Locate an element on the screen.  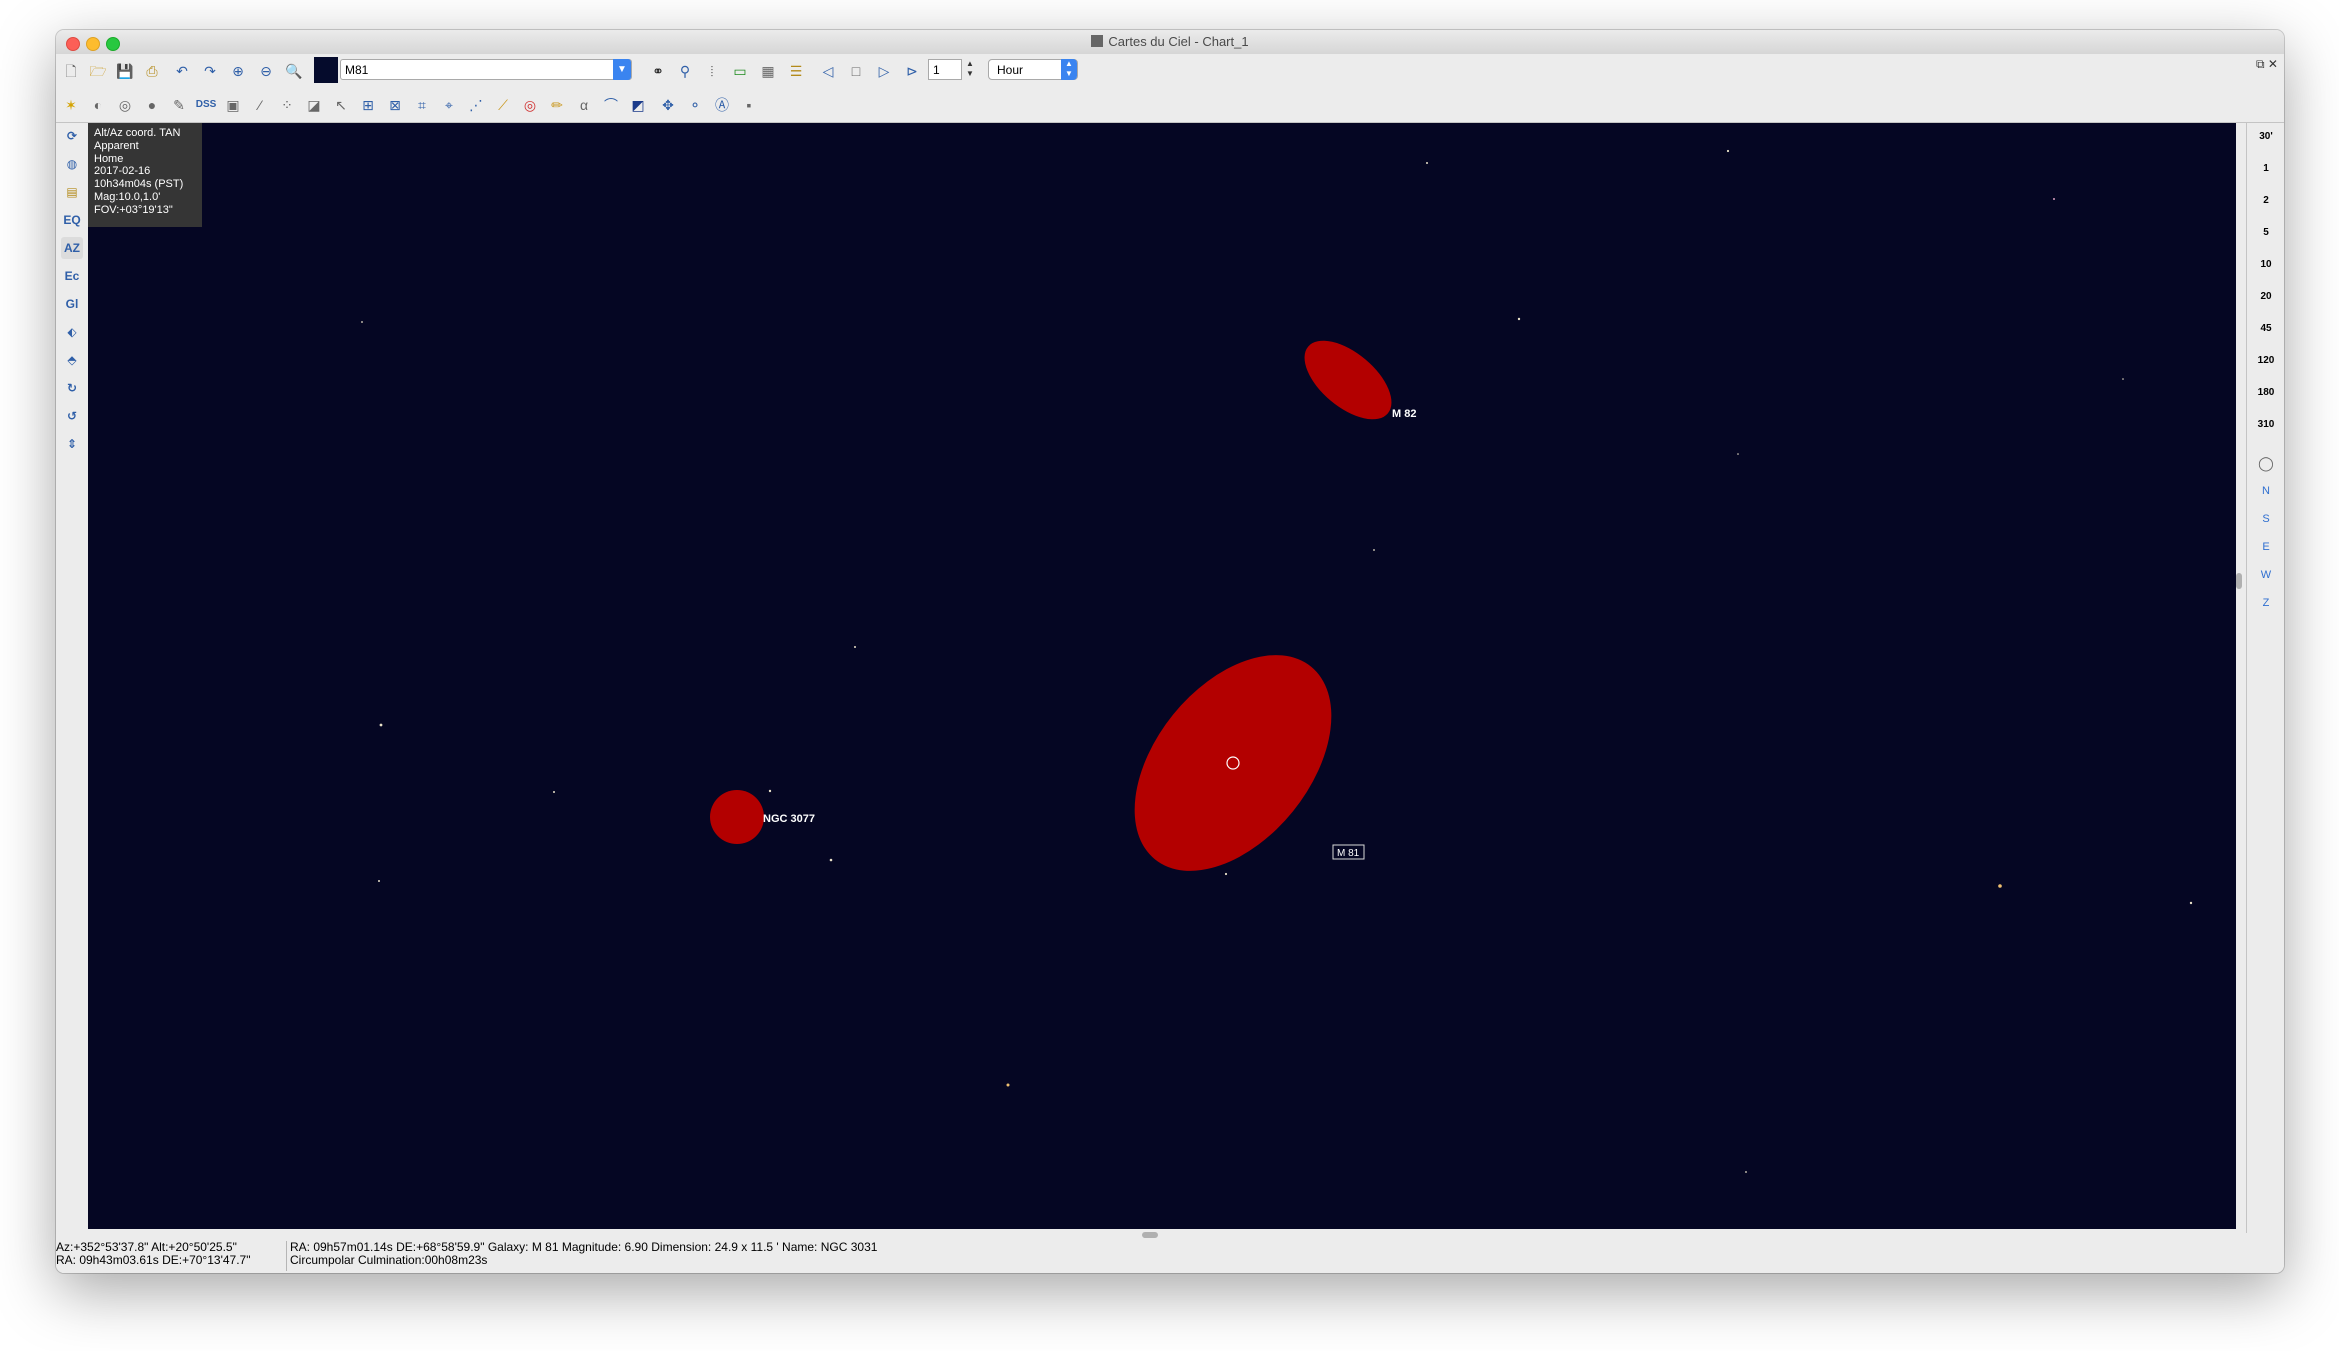
fov-2-button: 2 is located at coordinates (2265, 201).